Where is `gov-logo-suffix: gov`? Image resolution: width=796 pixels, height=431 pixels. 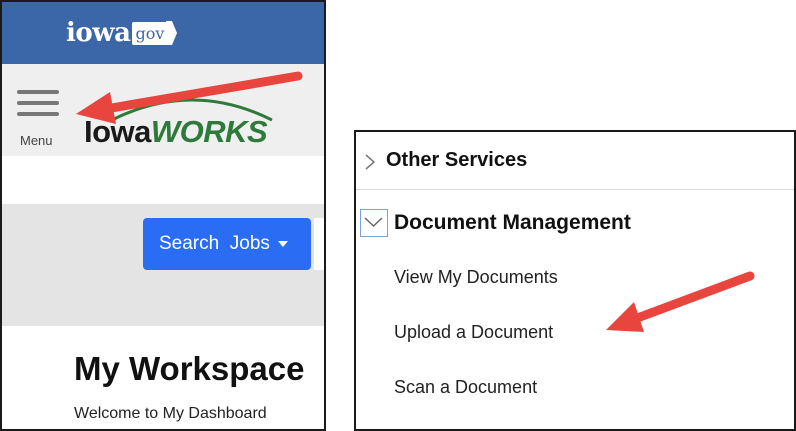 gov-logo-suffix: gov is located at coordinates (150, 33).